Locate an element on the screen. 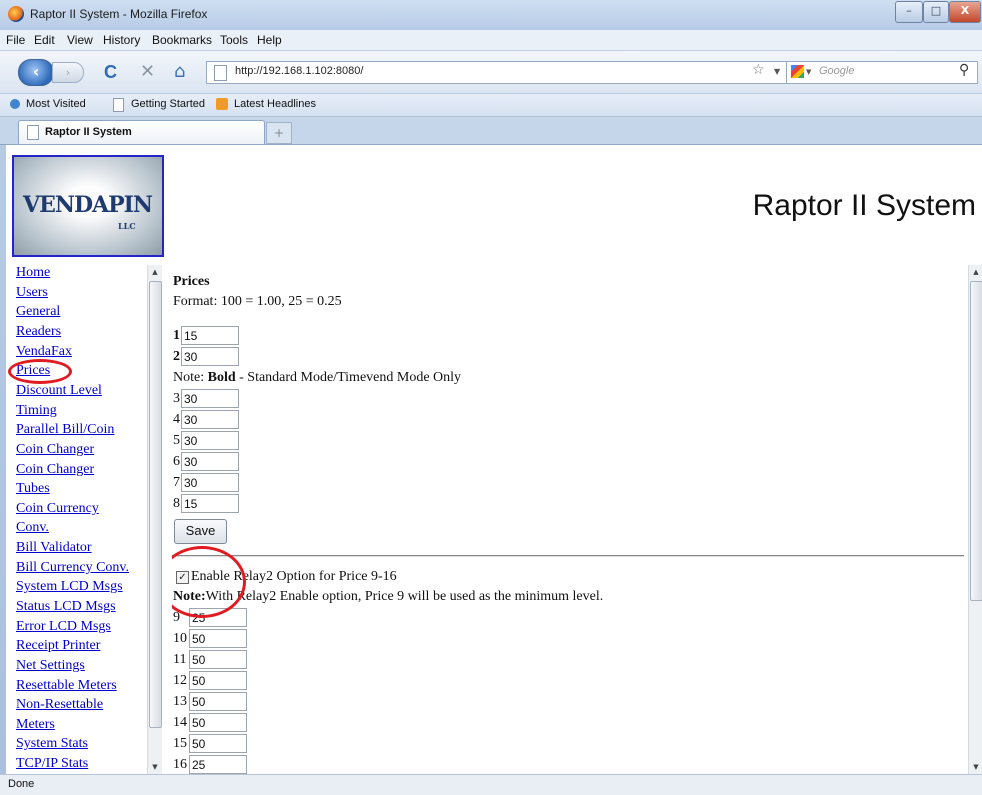 Image resolution: width=982 pixels, height=795 pixels. price-label-4: 4 is located at coordinates (176, 419).